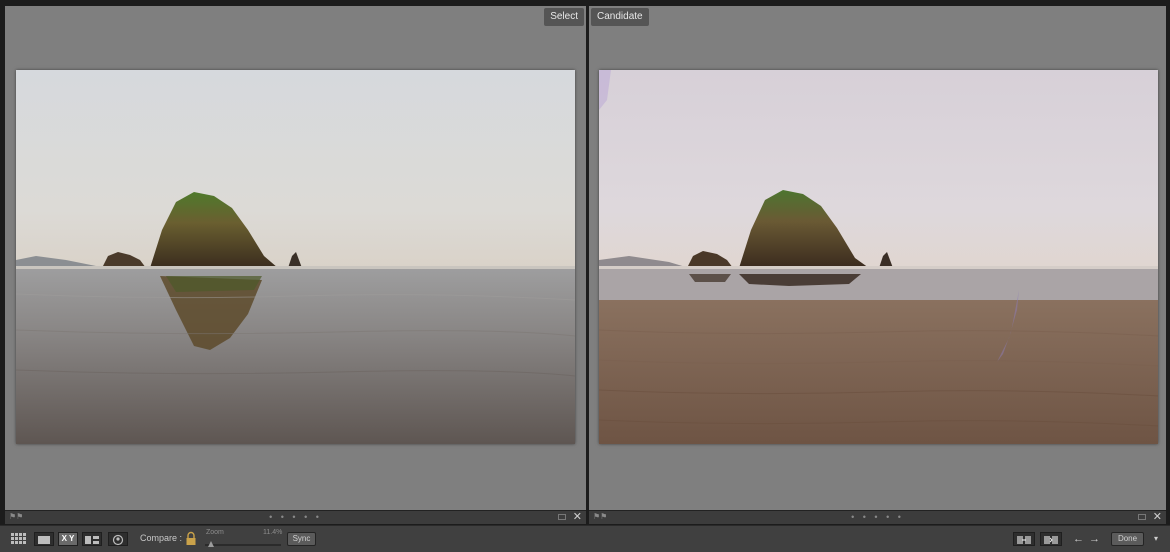 The height and width of the screenshot is (552, 1170). Describe the element at coordinates (191, 539) in the screenshot. I see `lock-icon` at that location.